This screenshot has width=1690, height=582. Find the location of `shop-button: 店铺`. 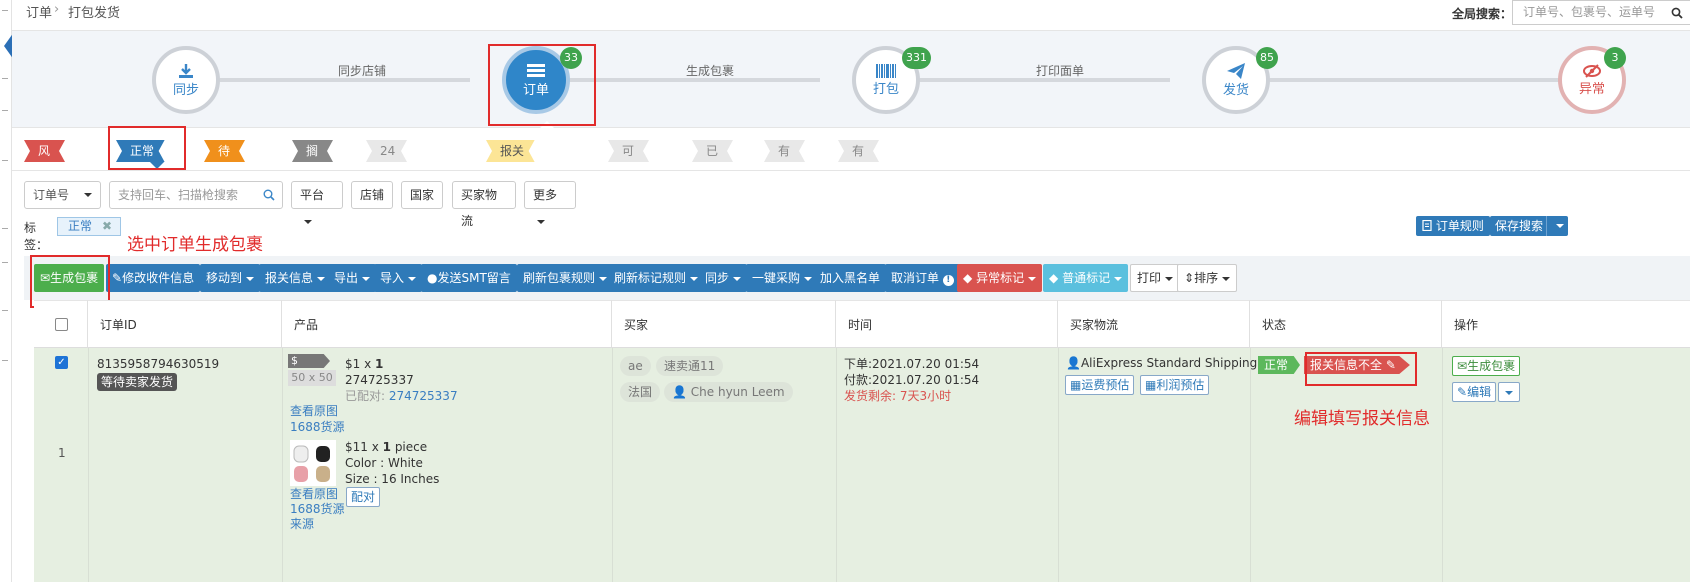

shop-button: 店铺 is located at coordinates (372, 195).